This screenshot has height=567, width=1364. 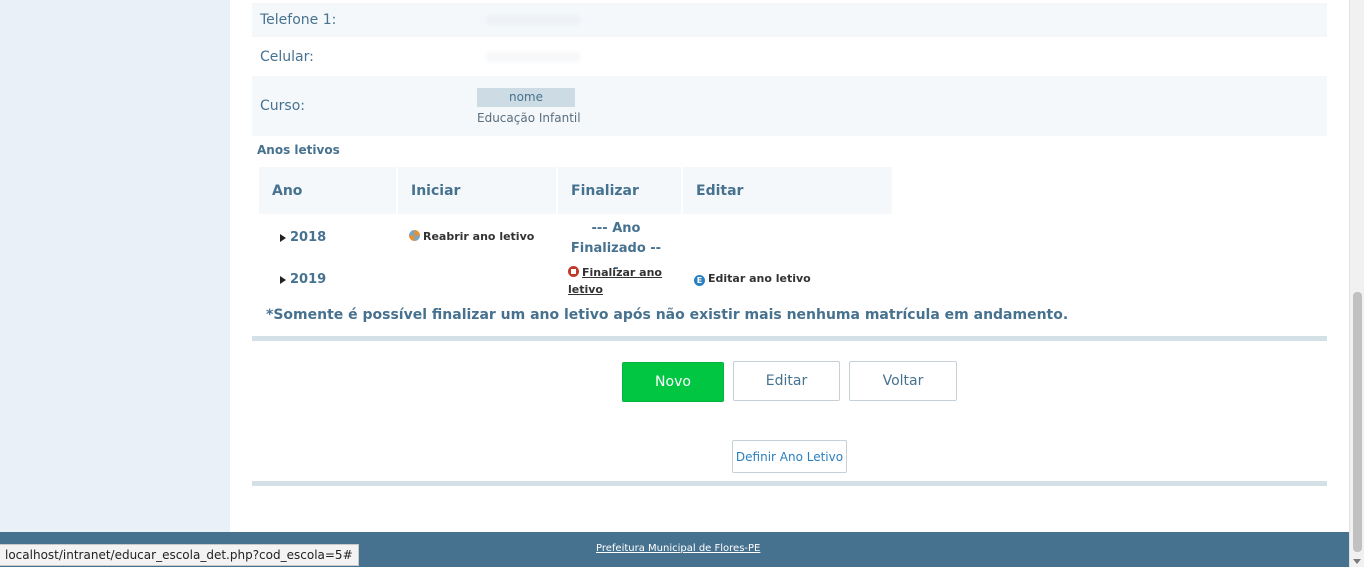 What do you see at coordinates (414, 235) in the screenshot?
I see `reopen-icon` at bounding box center [414, 235].